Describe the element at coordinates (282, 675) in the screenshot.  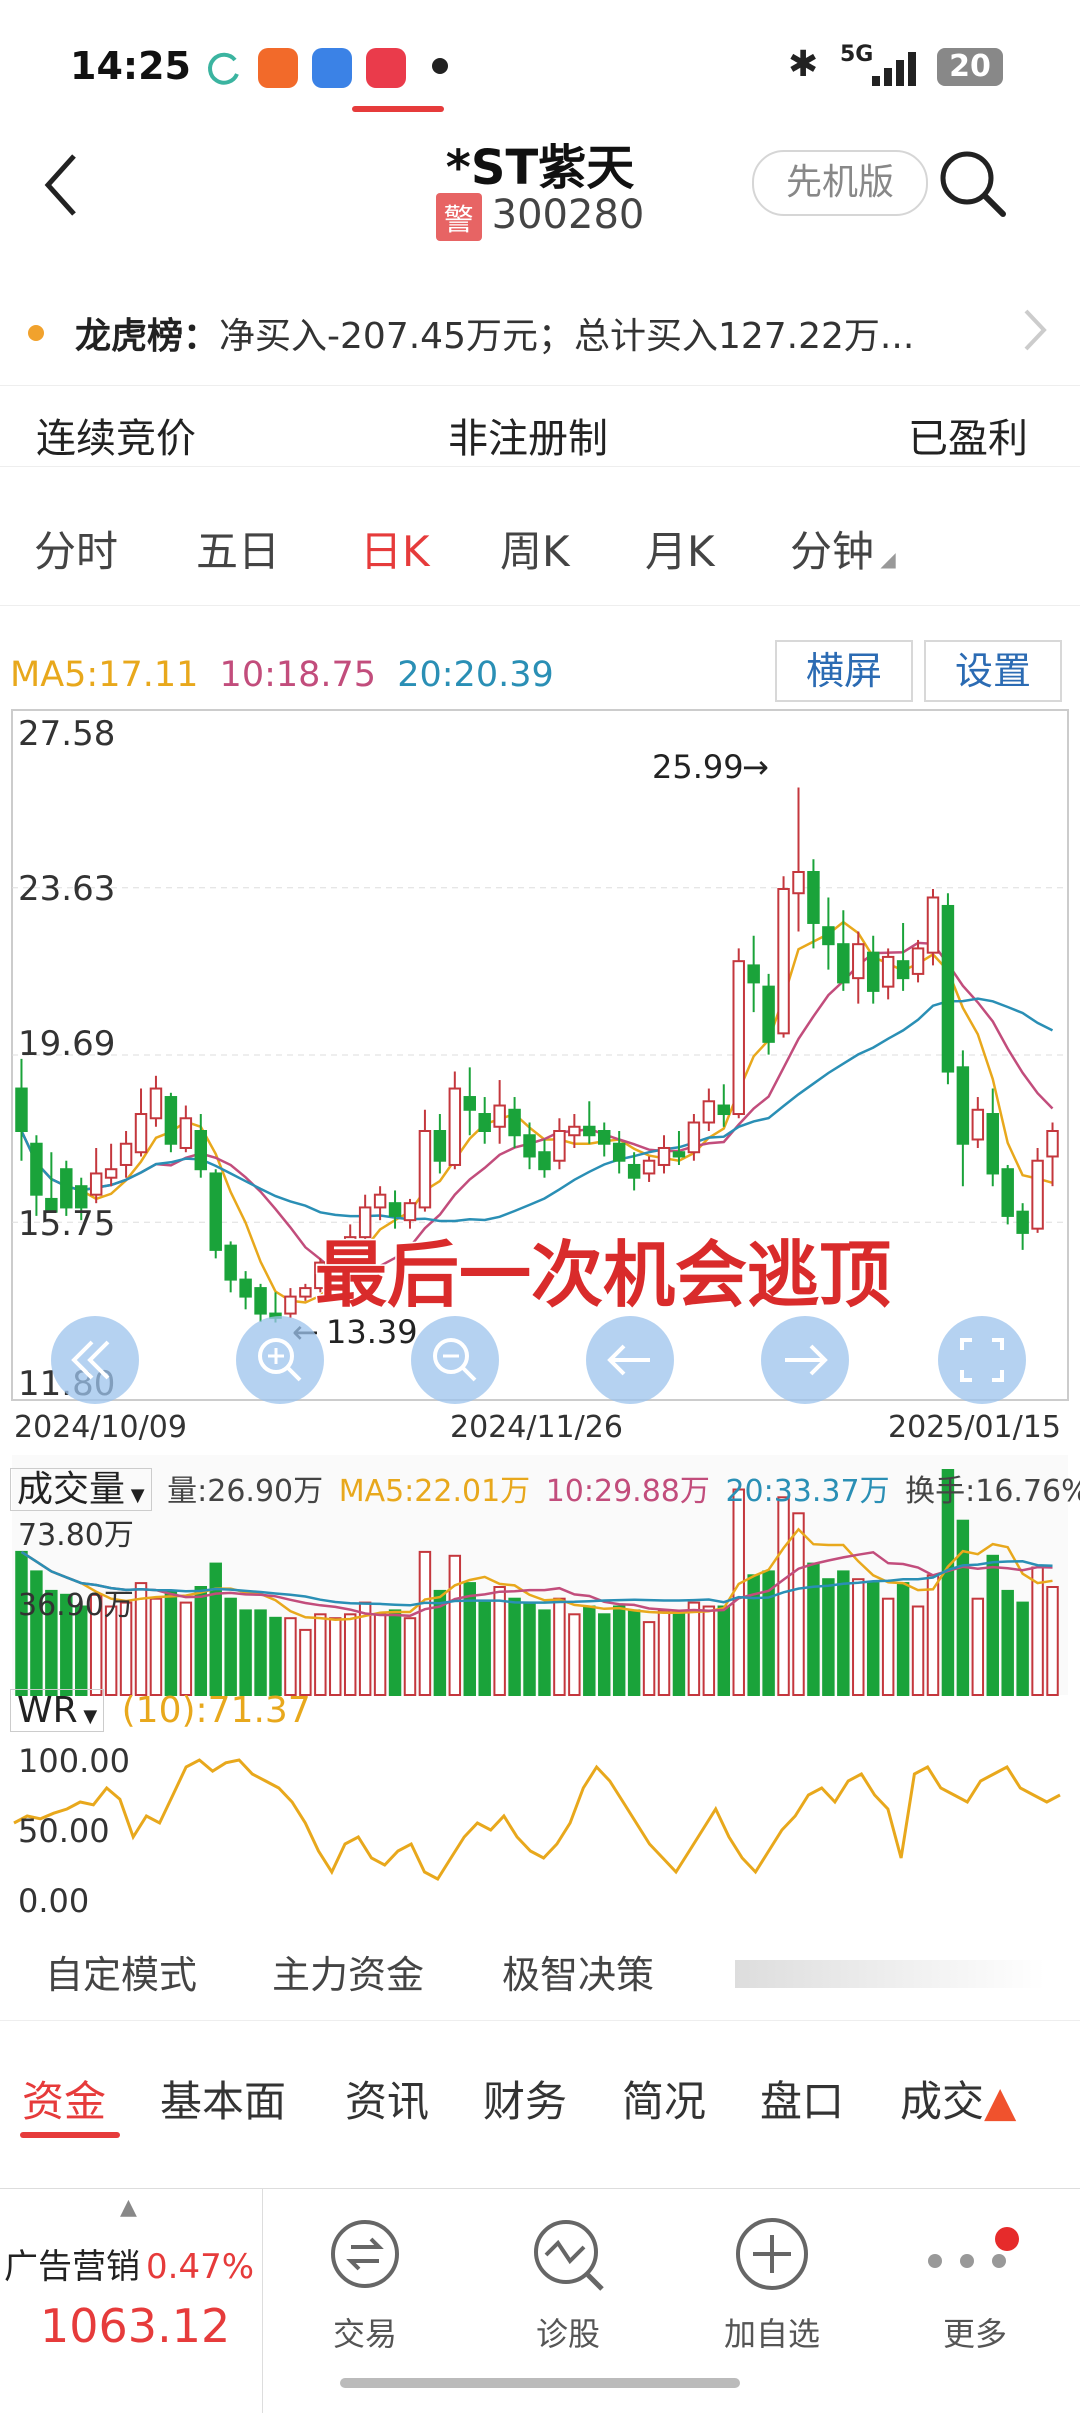
I see `ma-legend: MA5:17.11 10:18.75 20:20.39` at that location.